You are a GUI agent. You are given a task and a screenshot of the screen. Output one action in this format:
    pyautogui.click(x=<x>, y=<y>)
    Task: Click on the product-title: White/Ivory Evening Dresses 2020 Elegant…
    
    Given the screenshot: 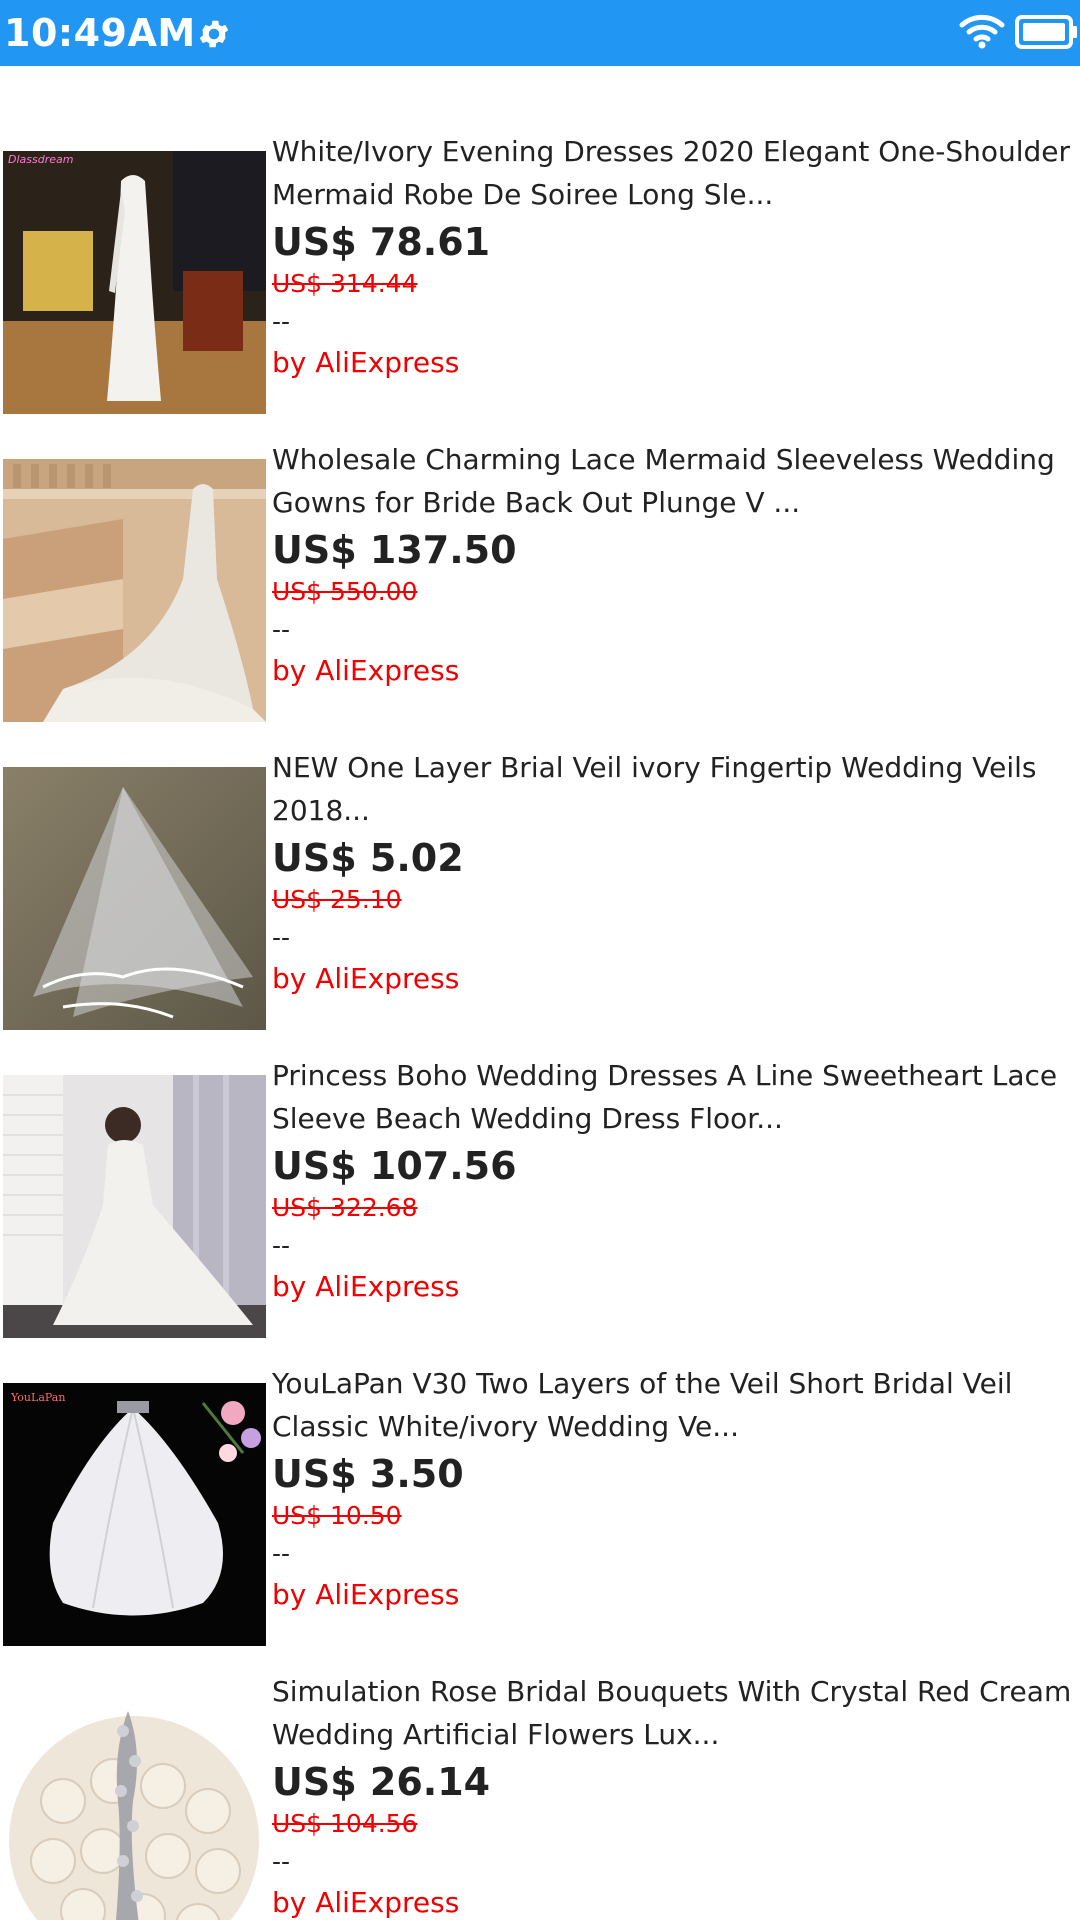 What is the action you would take?
    pyautogui.click(x=672, y=173)
    